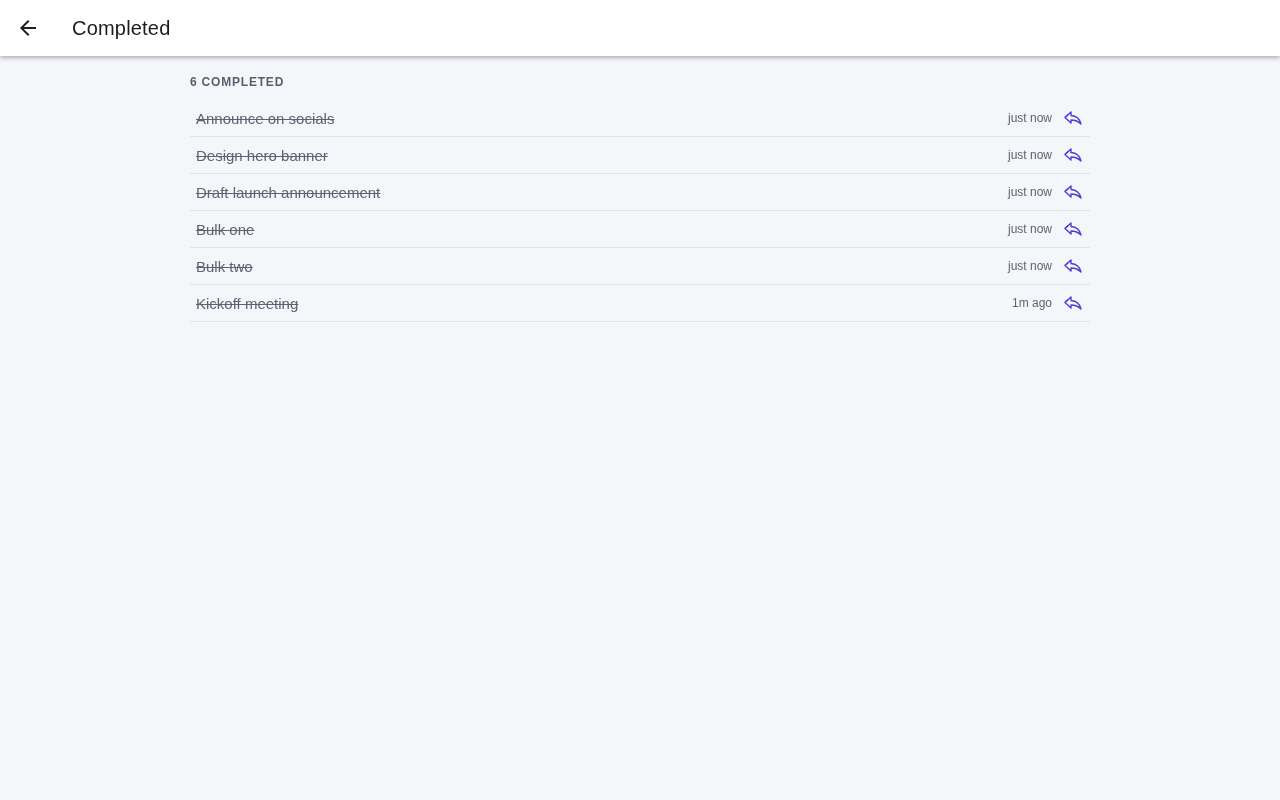 Image resolution: width=1280 pixels, height=800 pixels. What do you see at coordinates (224, 266) in the screenshot?
I see `task-title: Bulk two` at bounding box center [224, 266].